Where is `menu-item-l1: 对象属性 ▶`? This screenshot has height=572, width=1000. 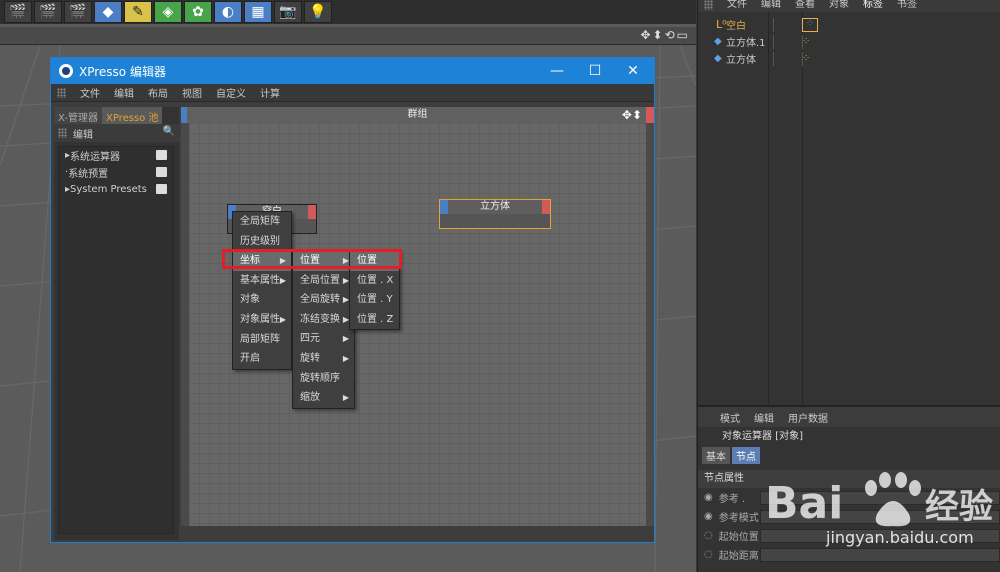
menu-item-l1: 对象属性 ▶ is located at coordinates (262, 320).